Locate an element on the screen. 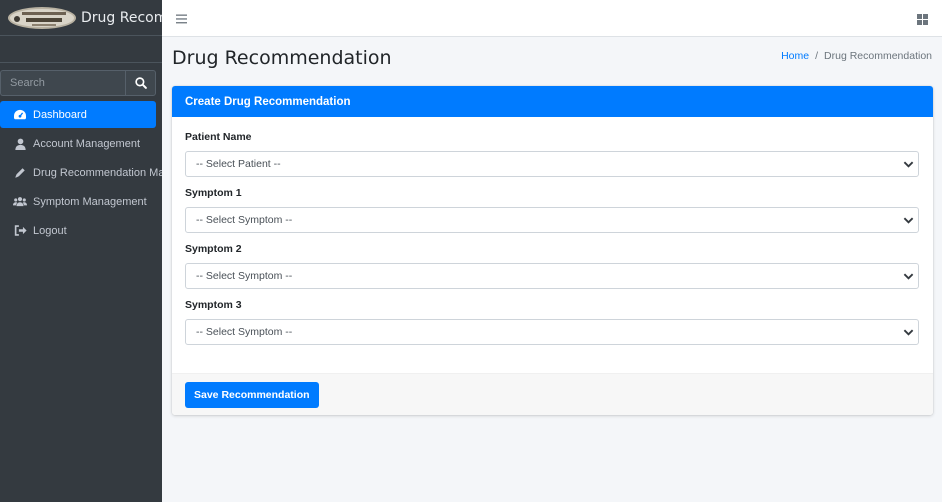  hamburger-icon is located at coordinates (181, 19).